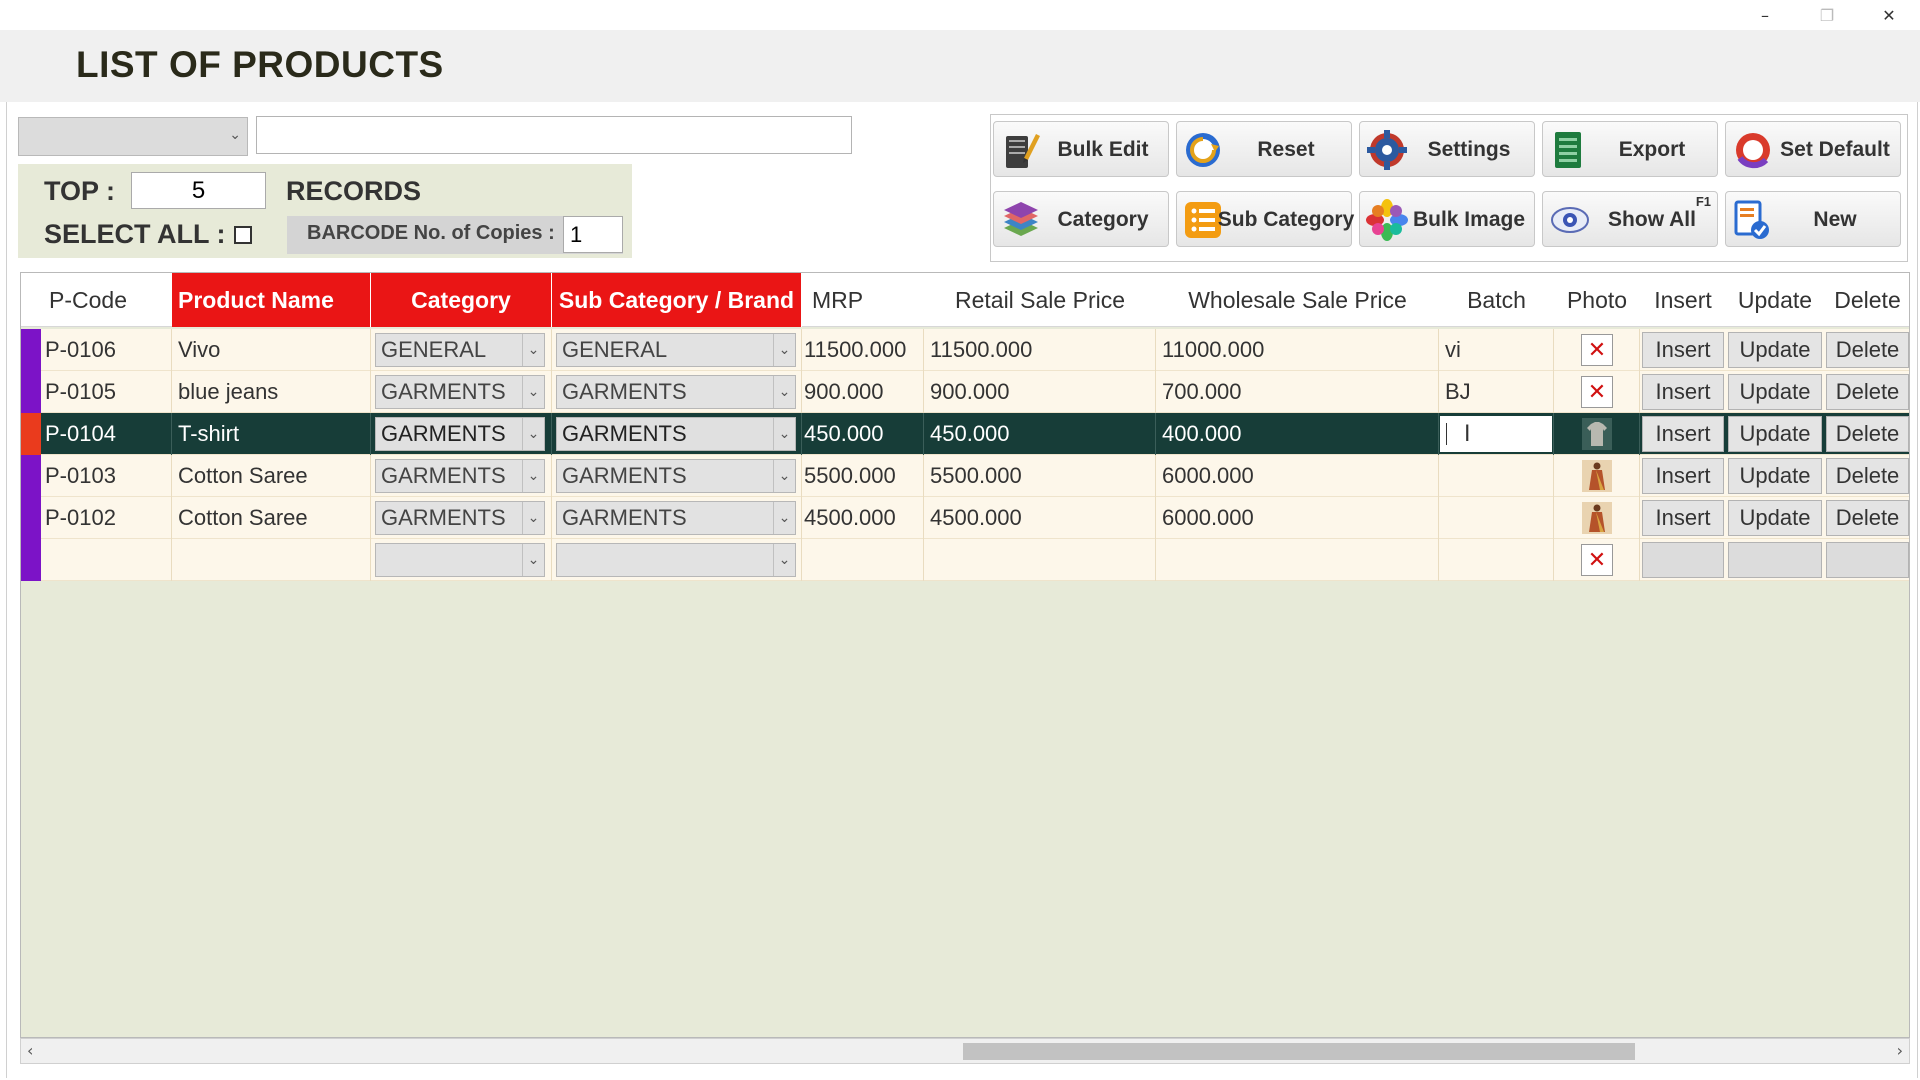 The image size is (1920, 1080). I want to click on set-default-button: Set Default, so click(1813, 149).